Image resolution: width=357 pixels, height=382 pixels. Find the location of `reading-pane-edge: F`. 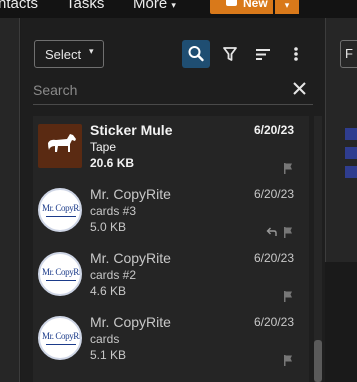

reading-pane-edge: F is located at coordinates (341, 200).